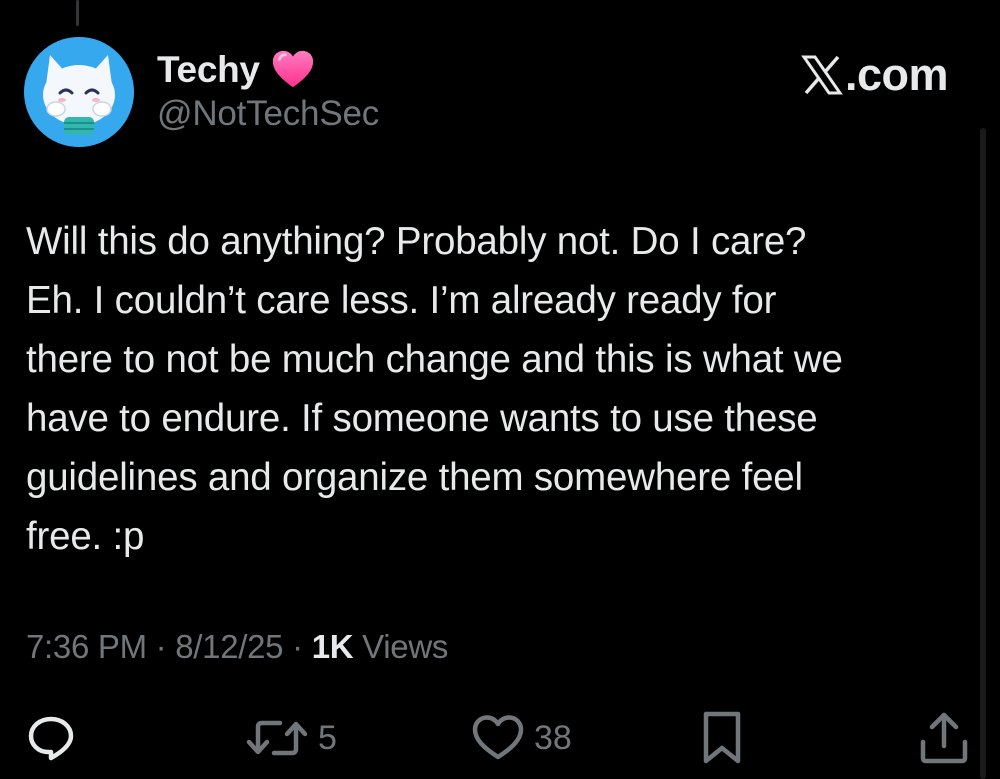 This screenshot has width=1000, height=779. Describe the element at coordinates (332, 646) in the screenshot. I see `views-count: 1K` at that location.